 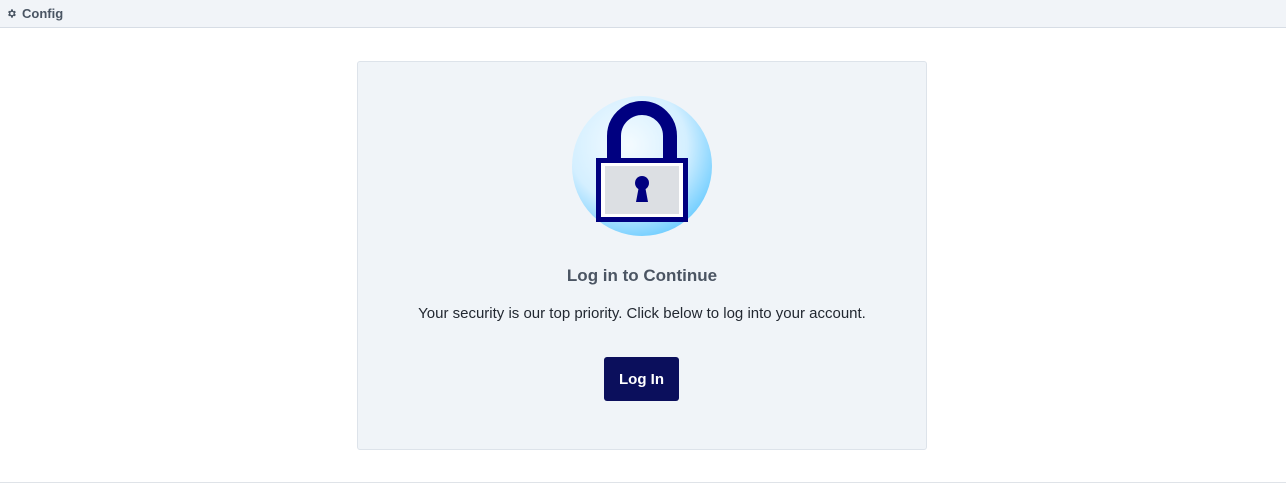 I want to click on top-bar: Config, so click(x=643, y=14).